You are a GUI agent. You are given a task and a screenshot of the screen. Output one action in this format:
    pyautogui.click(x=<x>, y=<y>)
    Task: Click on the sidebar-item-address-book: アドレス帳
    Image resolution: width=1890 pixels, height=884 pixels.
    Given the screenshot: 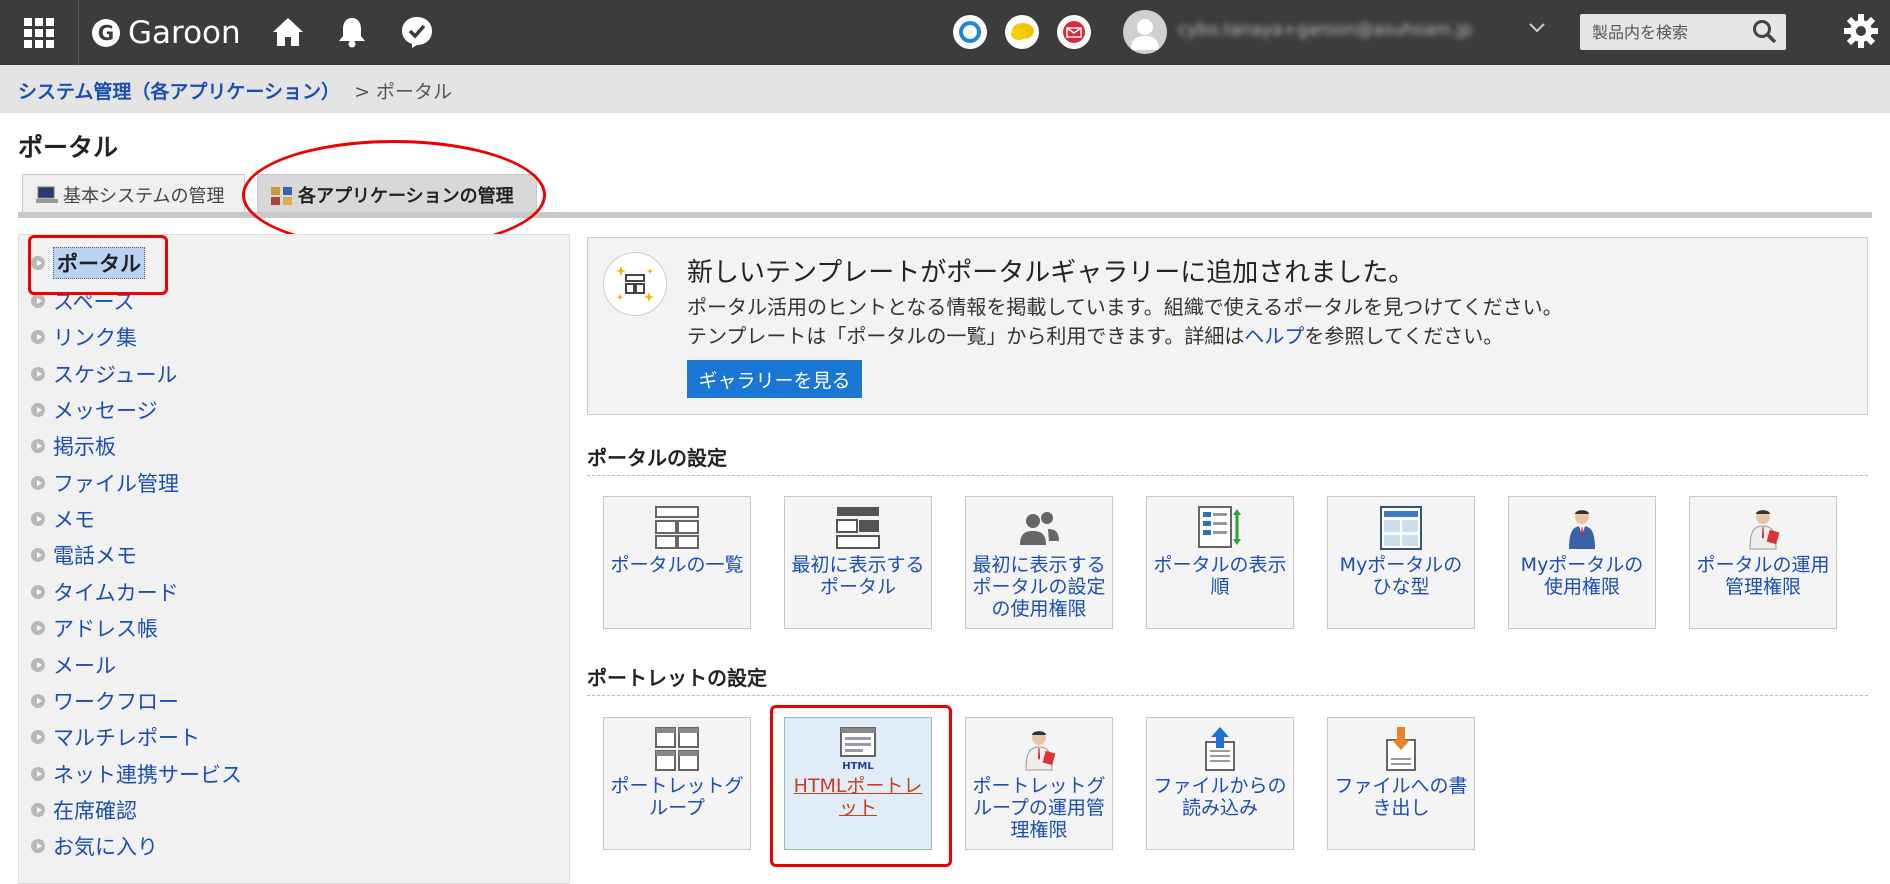 What is the action you would take?
    pyautogui.click(x=94, y=628)
    